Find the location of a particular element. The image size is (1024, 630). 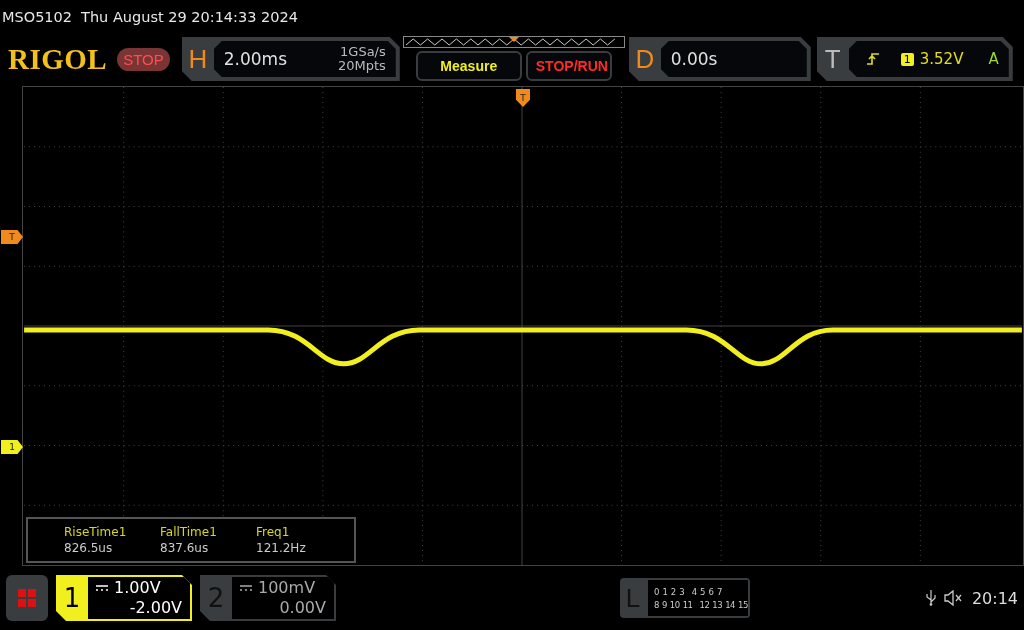

trigger-level-marker: T is located at coordinates (12, 237).